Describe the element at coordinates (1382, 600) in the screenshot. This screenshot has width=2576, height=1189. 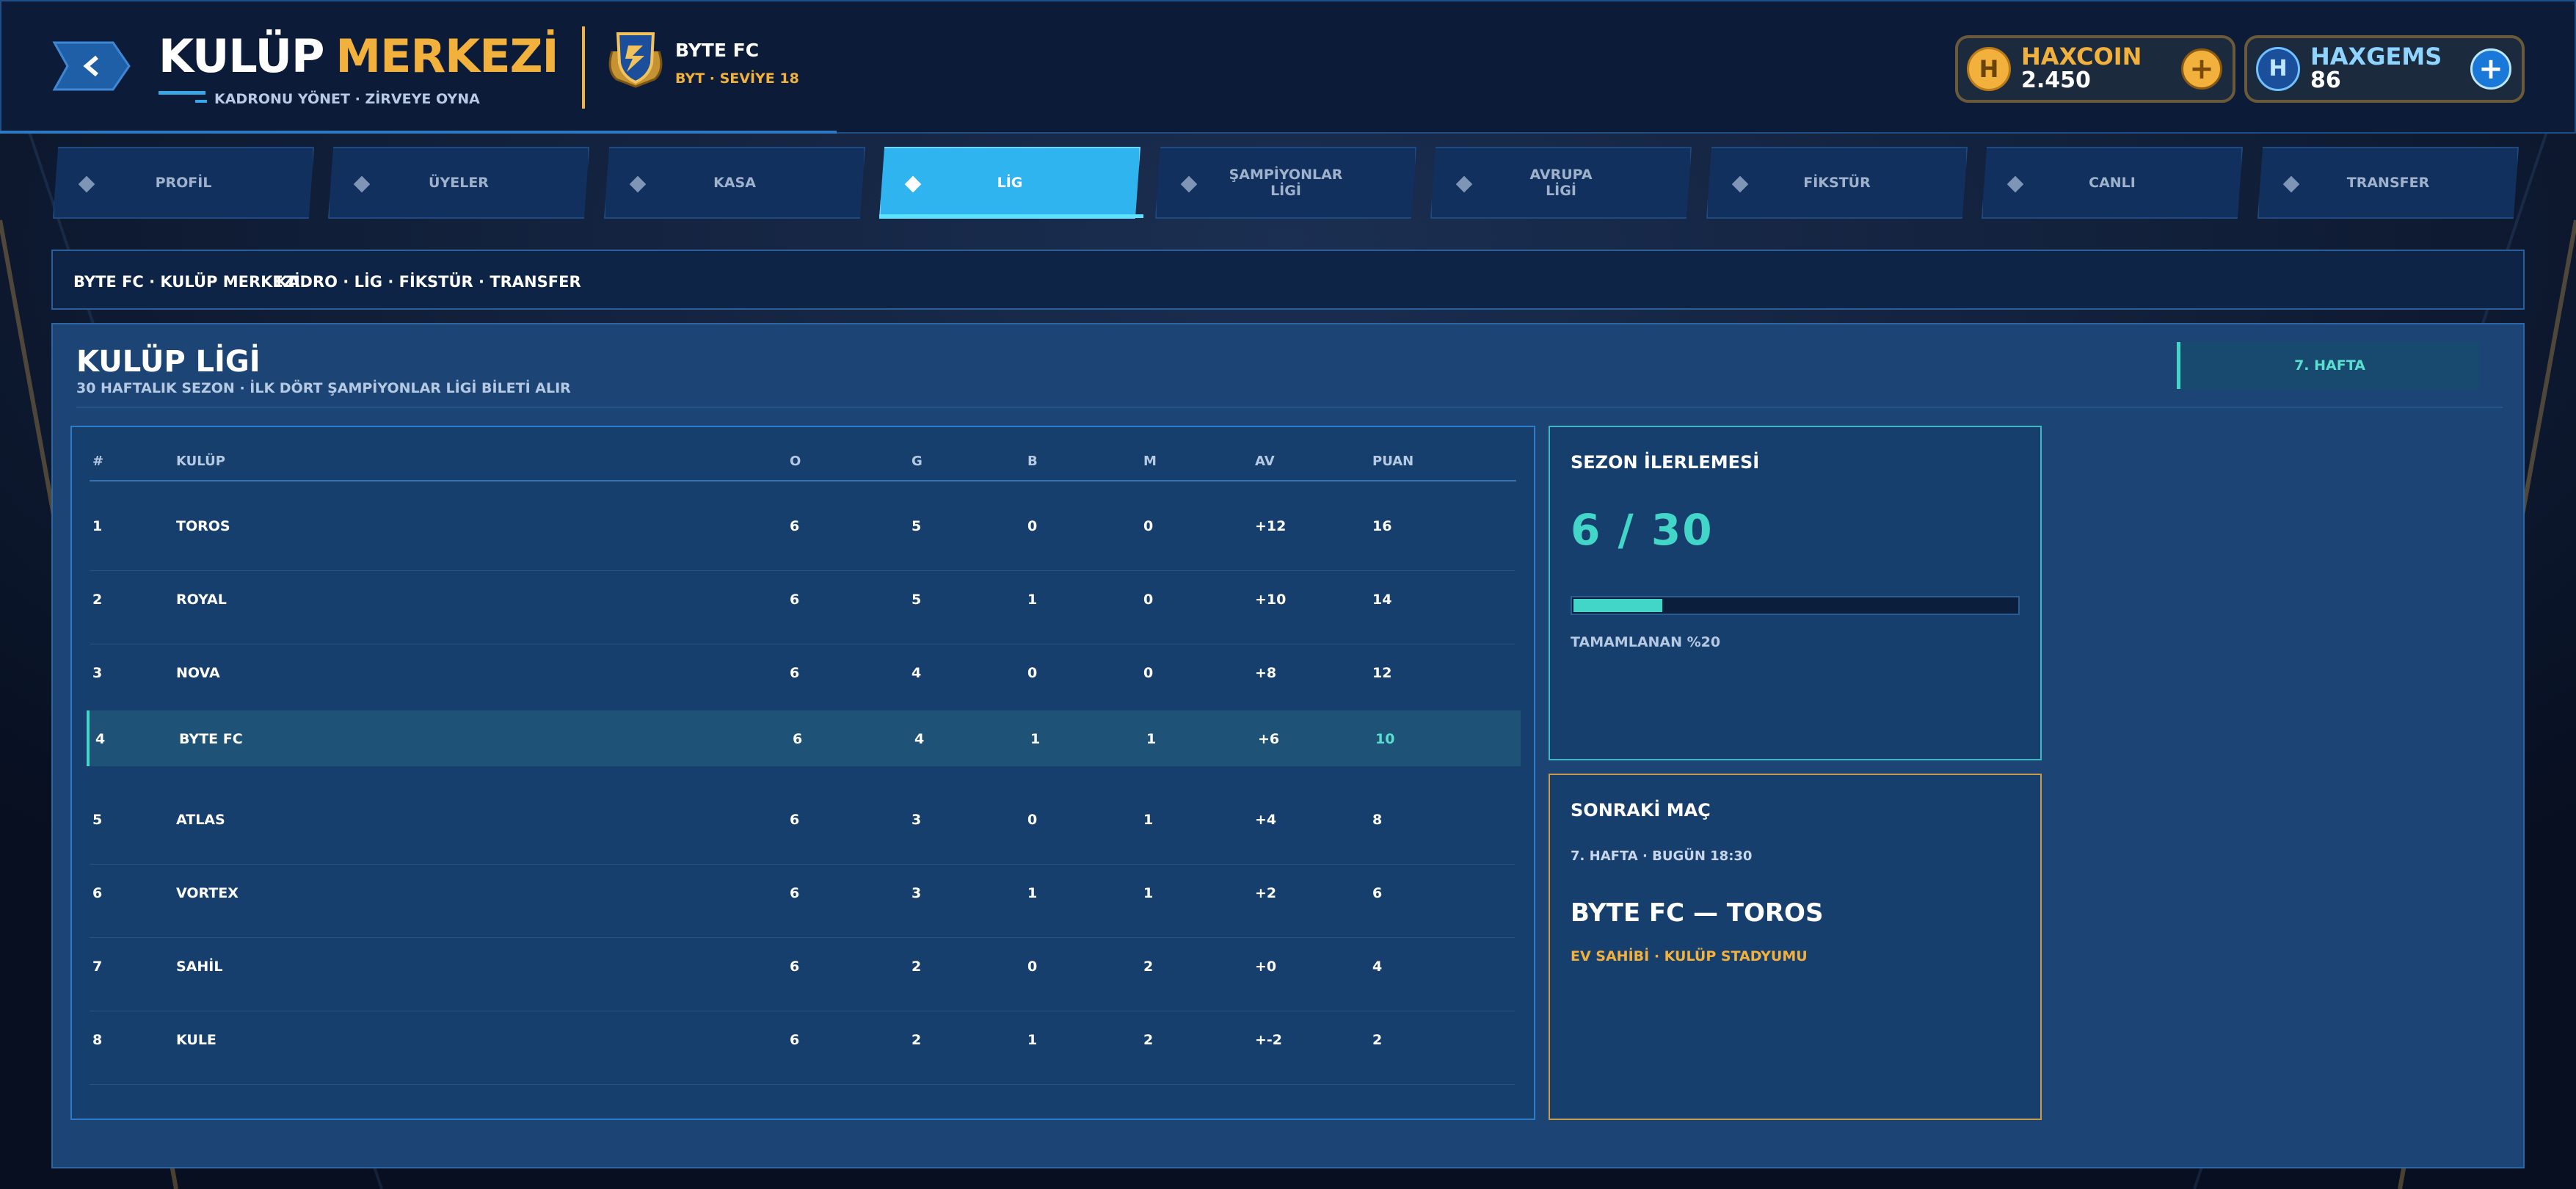
I see `points: 14` at that location.